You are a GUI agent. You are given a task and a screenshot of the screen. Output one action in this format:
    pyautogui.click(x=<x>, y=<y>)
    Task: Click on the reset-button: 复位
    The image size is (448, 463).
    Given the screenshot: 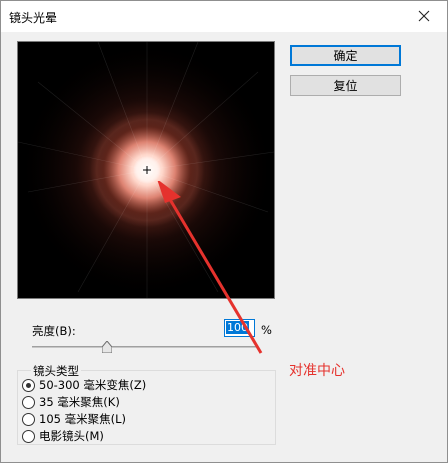 What is the action you would take?
    pyautogui.click(x=345, y=85)
    